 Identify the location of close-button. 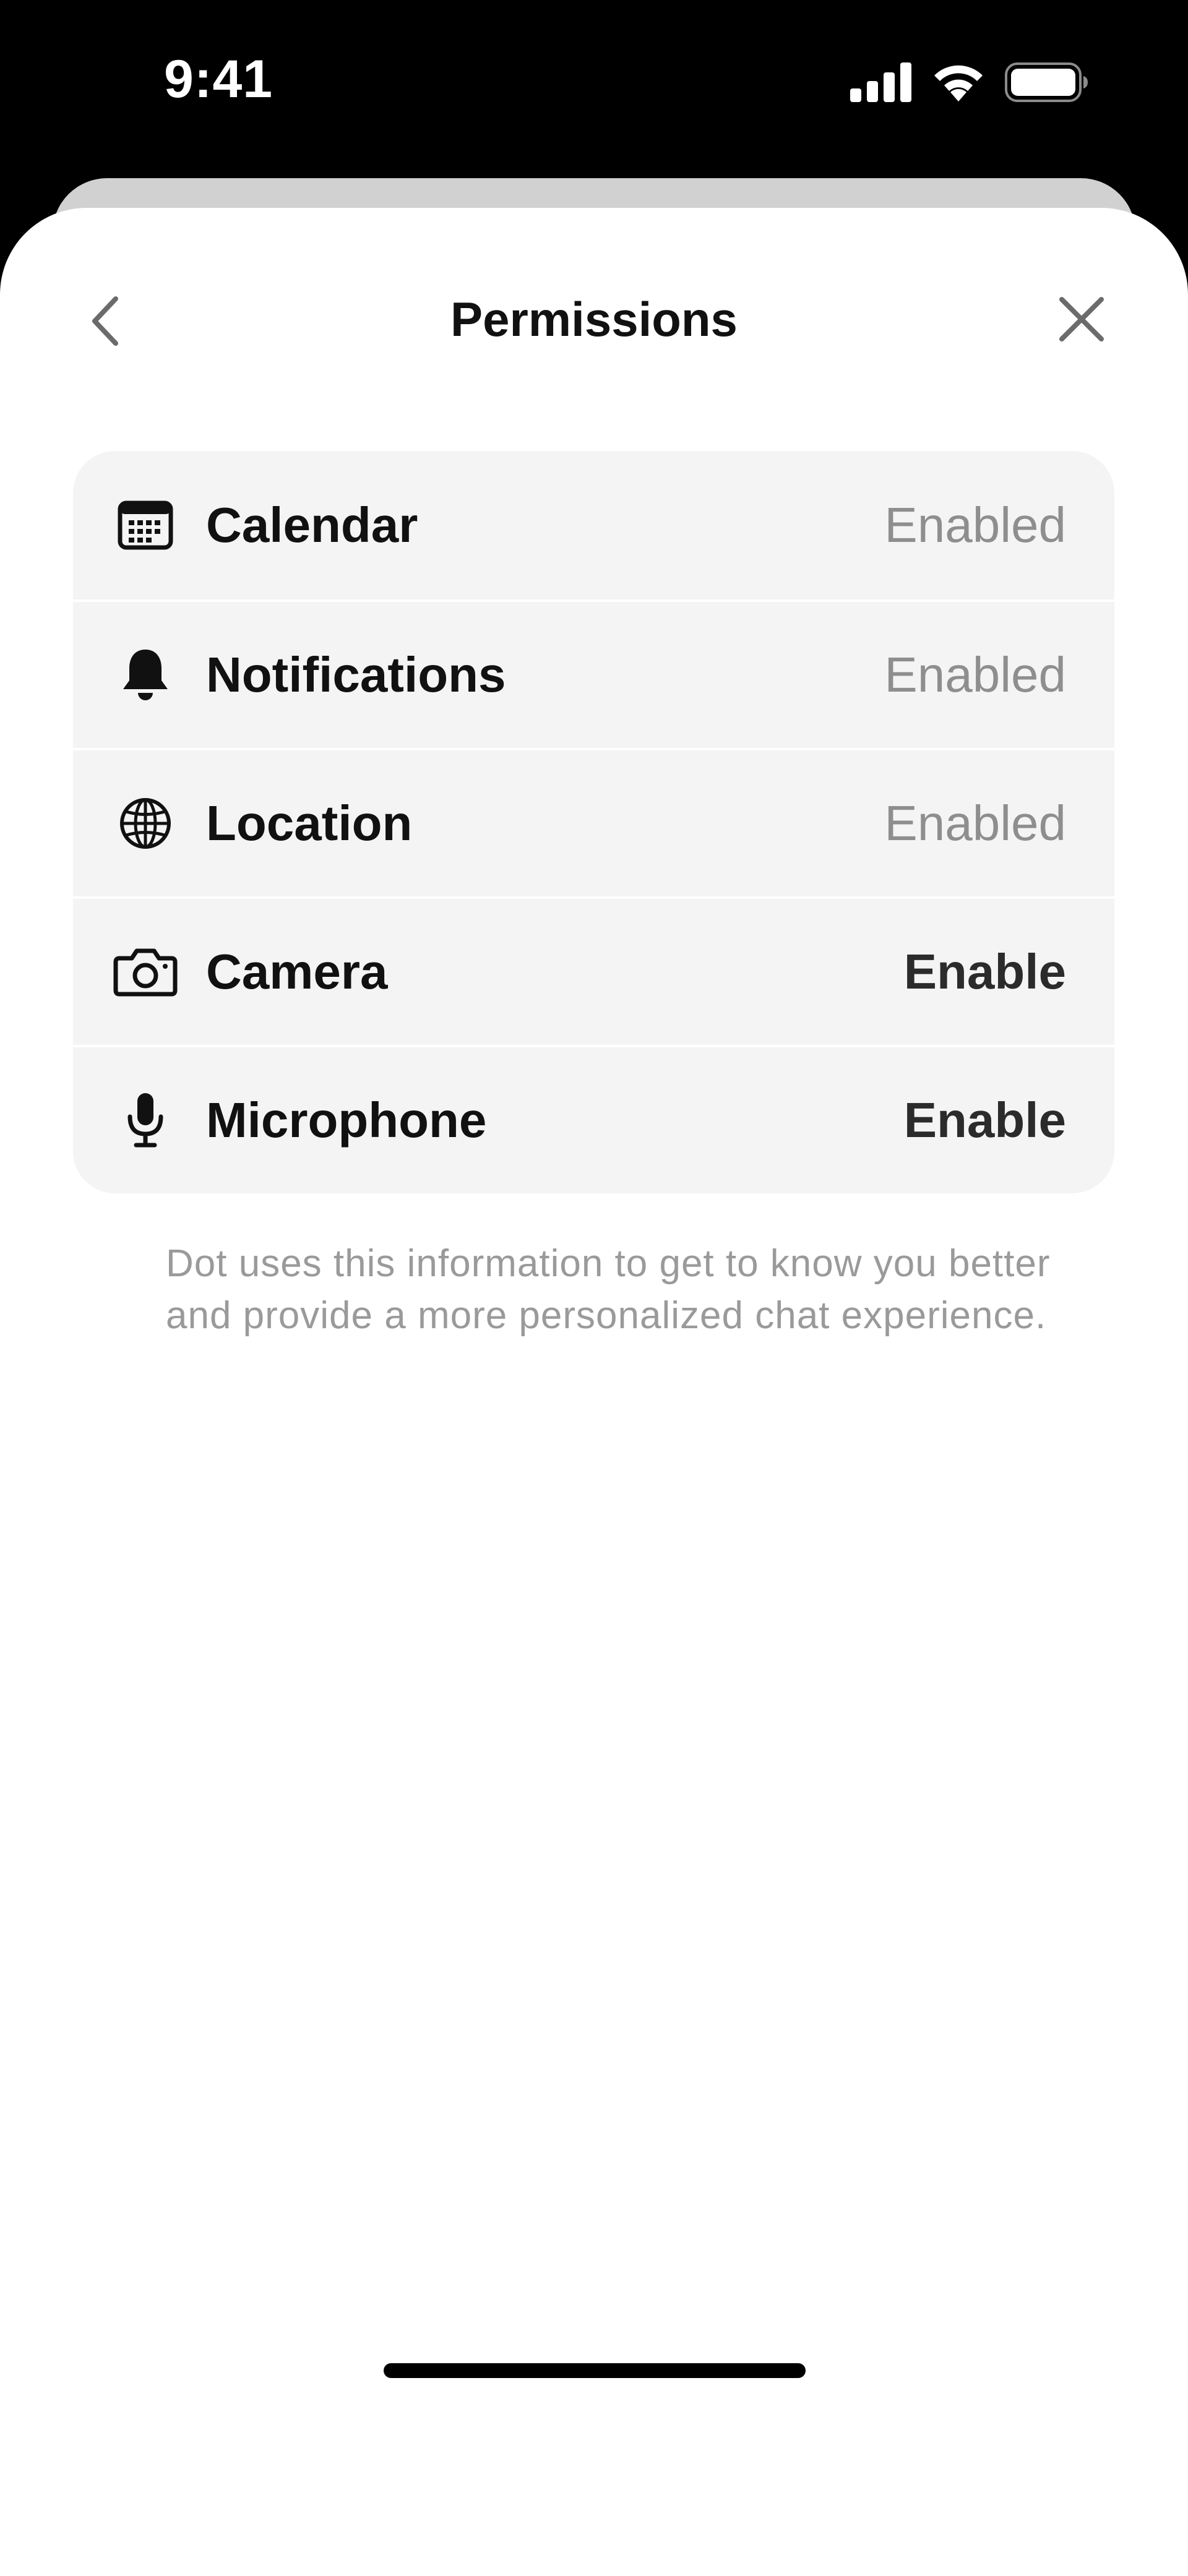
(1081, 320).